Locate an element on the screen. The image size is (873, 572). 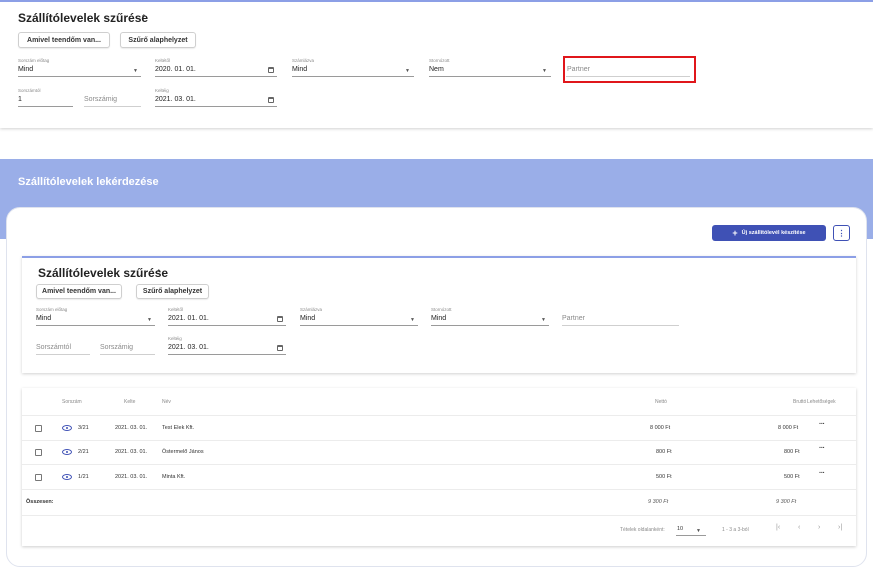
new-delivery-note-label: Új szállítólevél készítése is located at coordinates (773, 233).